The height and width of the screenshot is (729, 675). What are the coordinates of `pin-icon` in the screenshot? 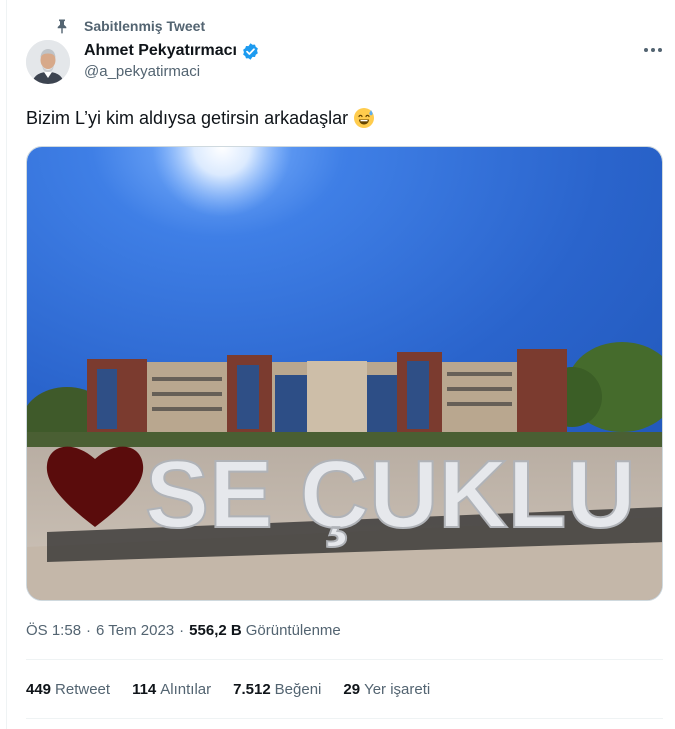 It's located at (62, 26).